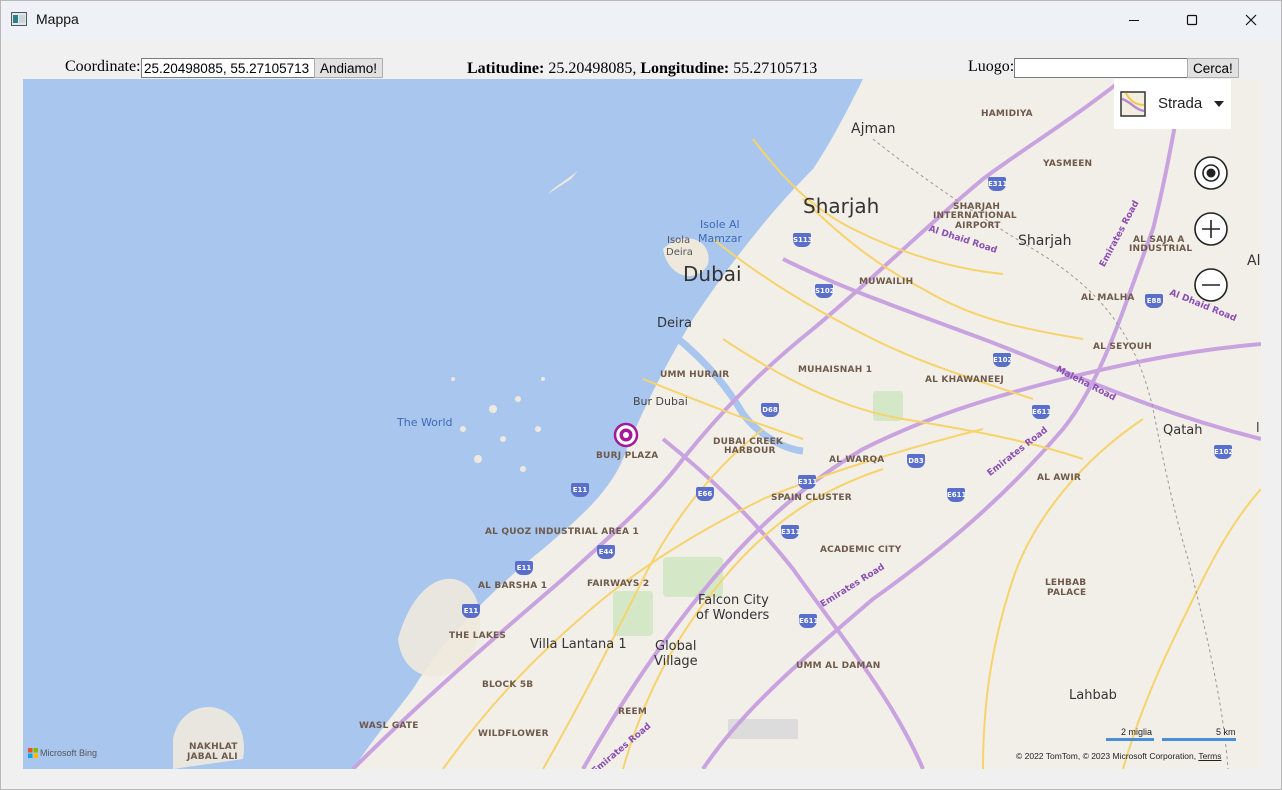 Image resolution: width=1282 pixels, height=790 pixels. What do you see at coordinates (1154, 301) in the screenshot?
I see `road-shield-e88: E88` at bounding box center [1154, 301].